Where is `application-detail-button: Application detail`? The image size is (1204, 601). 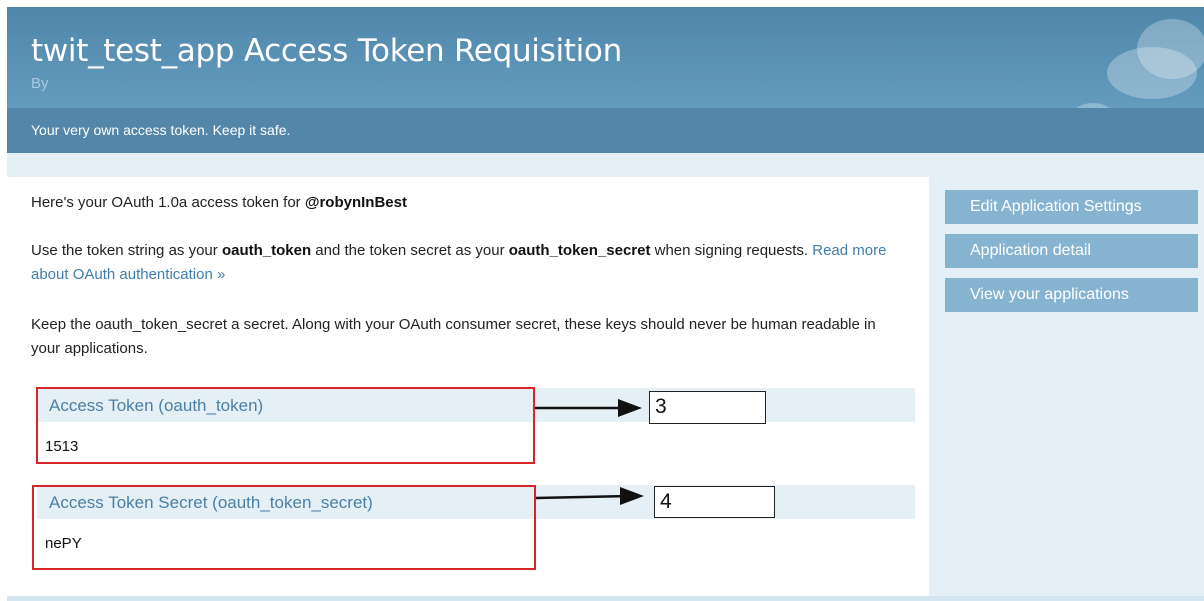
application-detail-button: Application detail is located at coordinates (1071, 251).